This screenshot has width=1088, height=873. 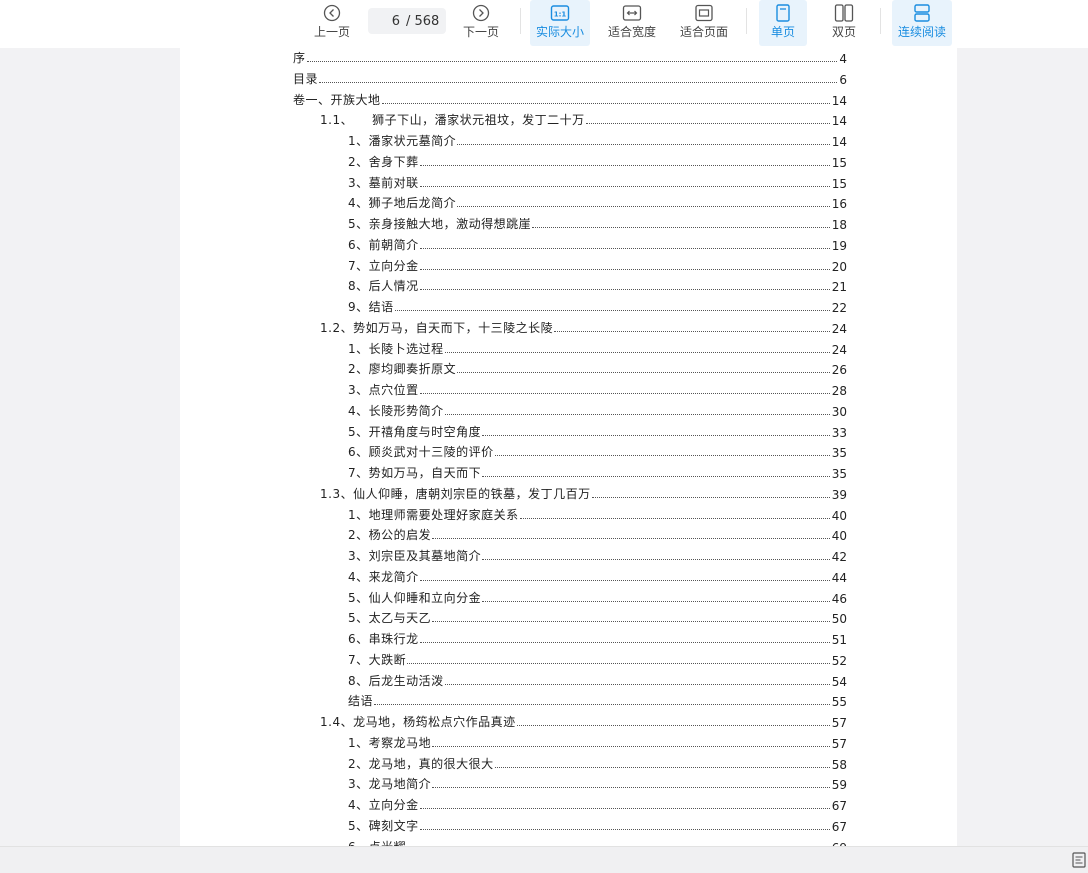 What do you see at coordinates (839, 225) in the screenshot?
I see `toc-entry-page: 18` at bounding box center [839, 225].